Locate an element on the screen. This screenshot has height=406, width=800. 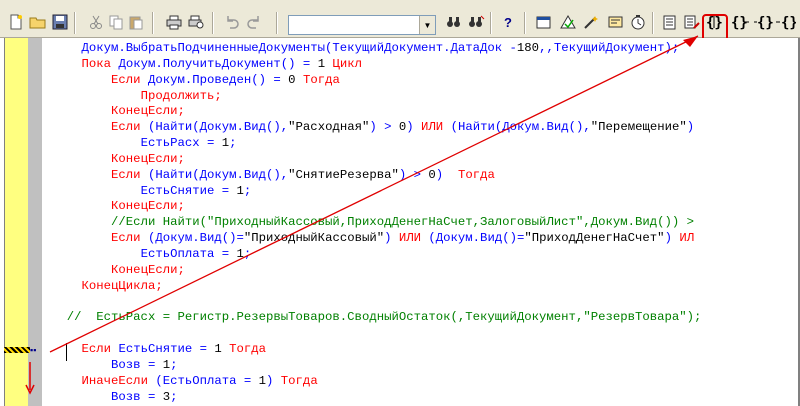
annotation-arrowhead-icon is located at coordinates (690, 41).